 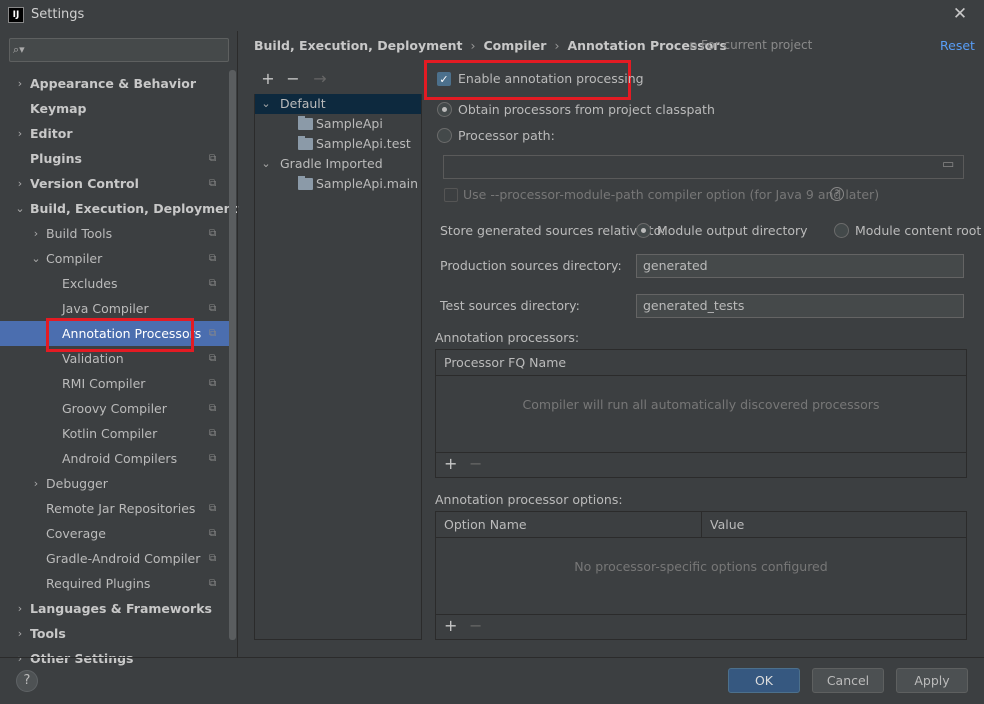 I want to click on sidebar-item: Required Plugins ⧉, so click(x=118, y=583).